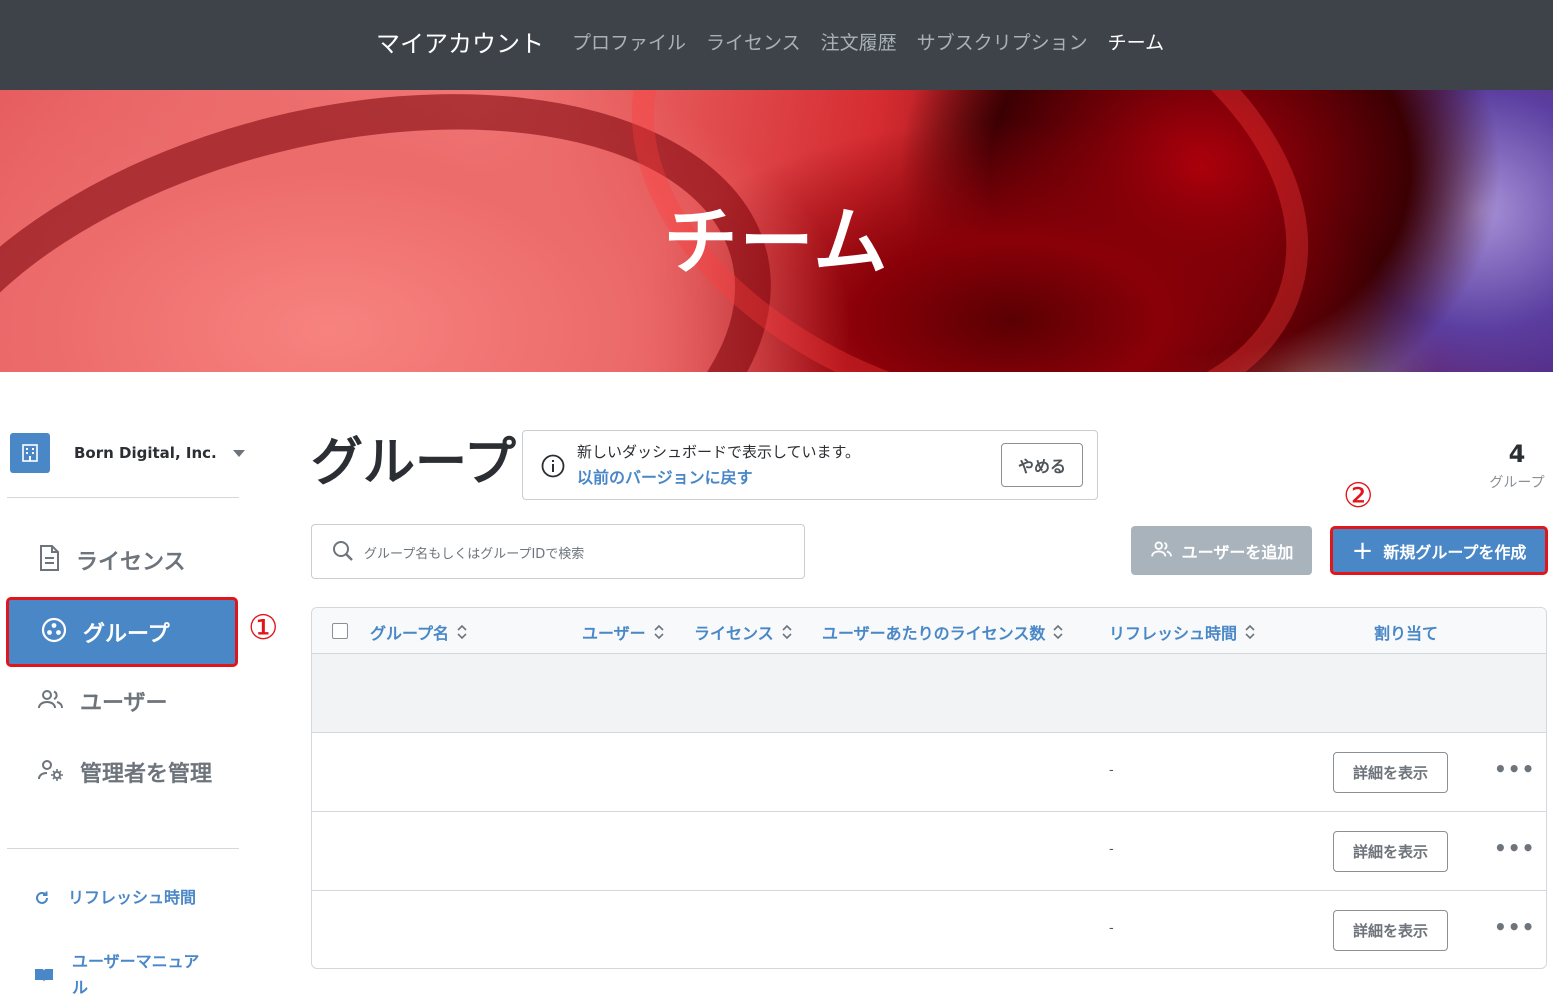 This screenshot has height=1005, width=1553. I want to click on building-icon, so click(30, 453).